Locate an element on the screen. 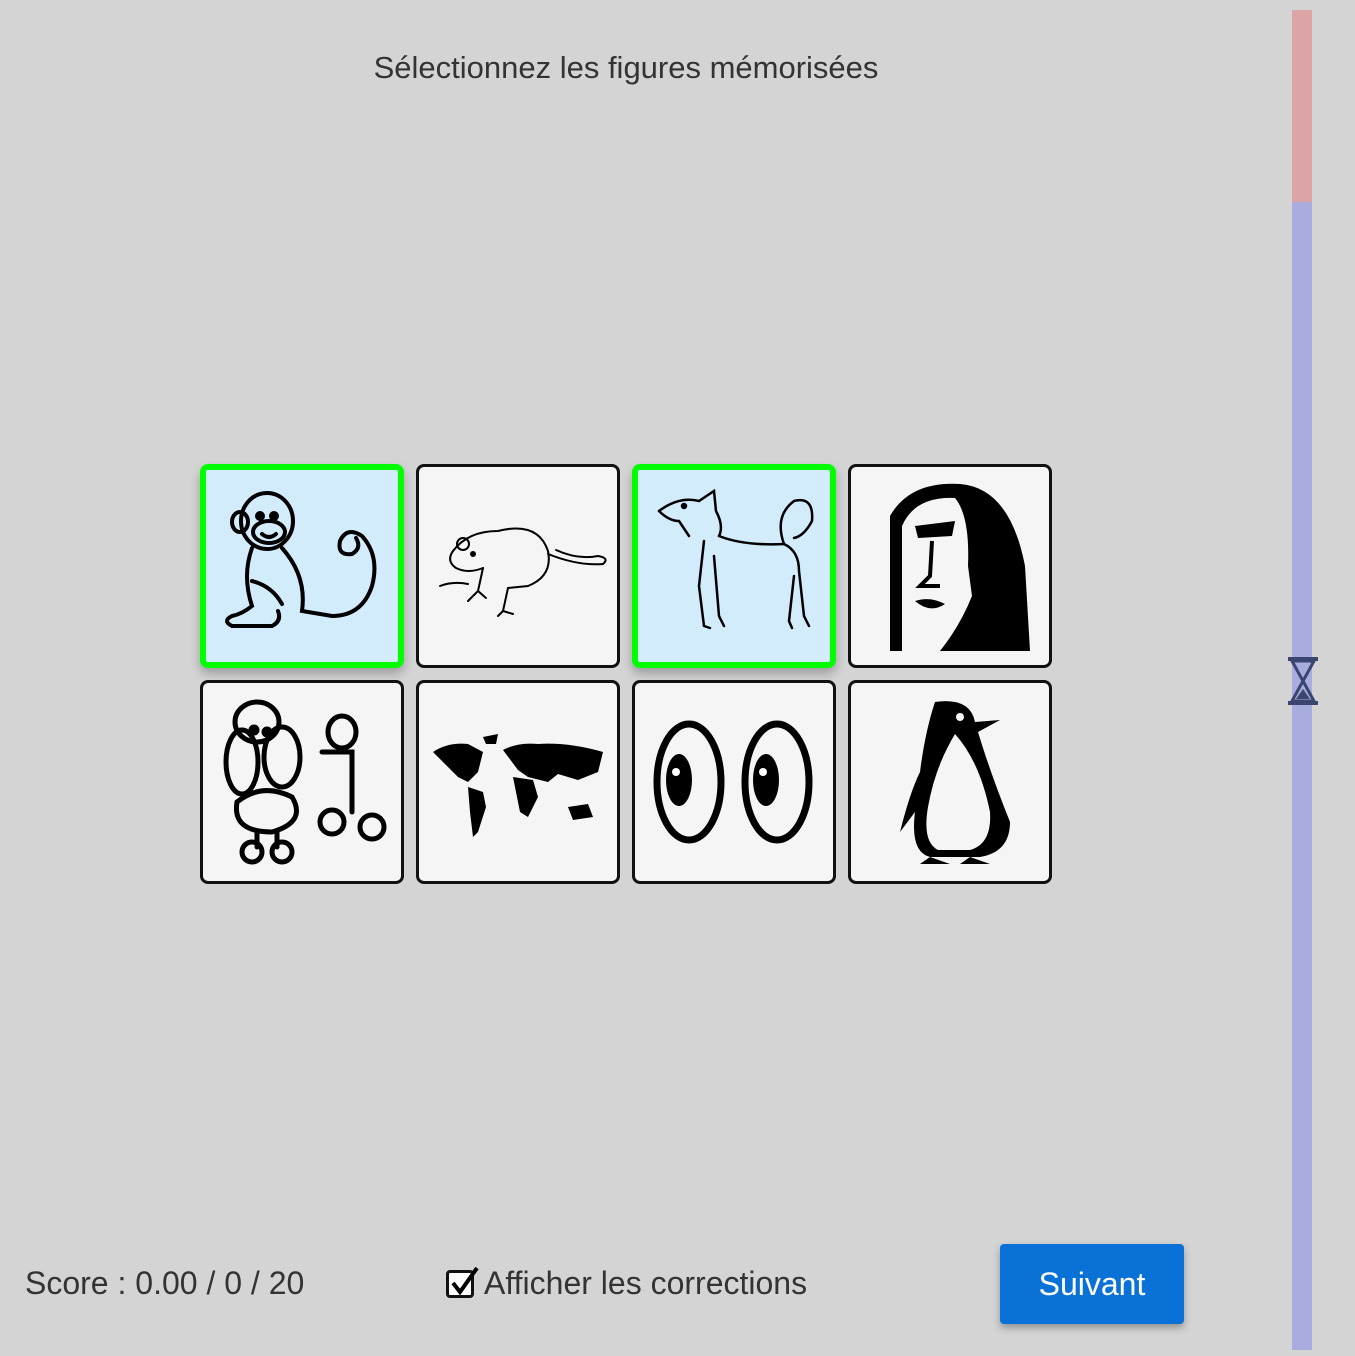 Image resolution: width=1355 pixels, height=1356 pixels. world-map-icon is located at coordinates (518, 785).